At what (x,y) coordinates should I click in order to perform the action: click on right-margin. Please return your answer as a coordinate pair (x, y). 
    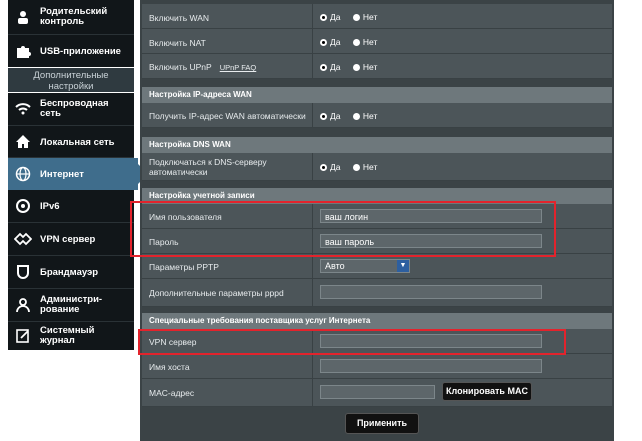
    Looking at the image, I should click on (628, 220).